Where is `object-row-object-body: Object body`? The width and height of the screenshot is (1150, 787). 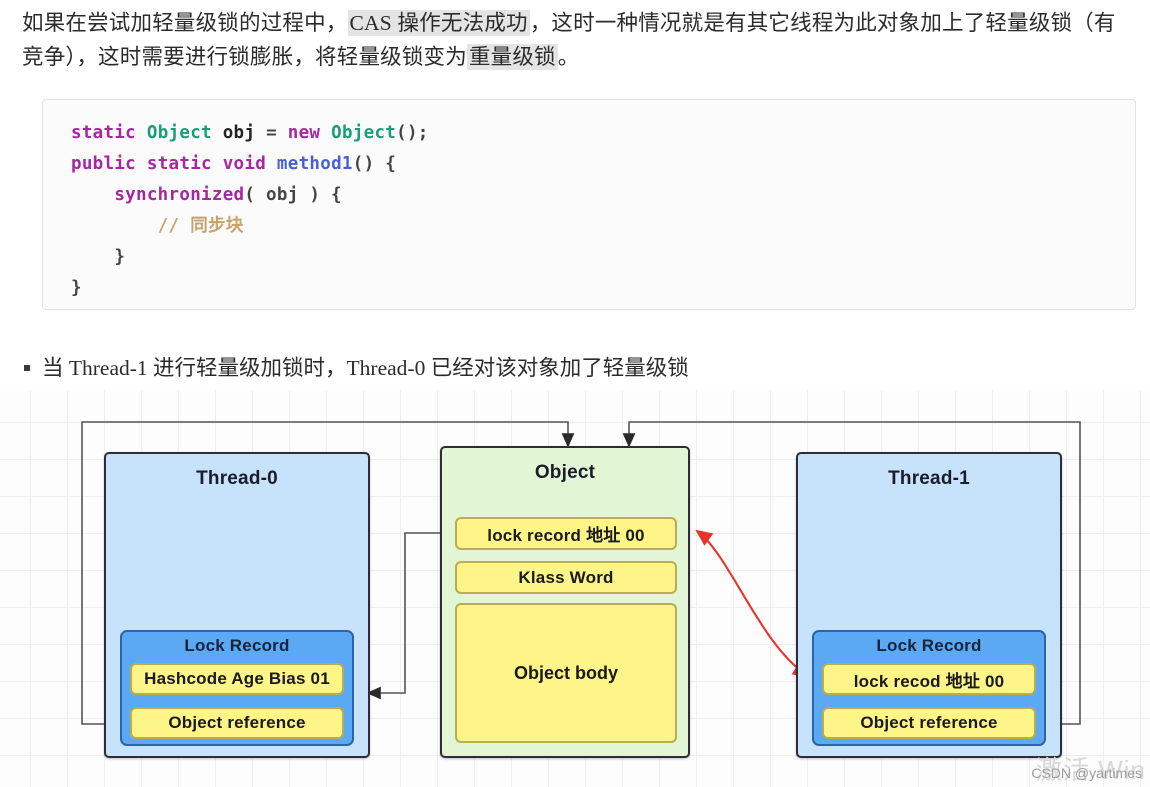
object-row-object-body: Object body is located at coordinates (566, 673).